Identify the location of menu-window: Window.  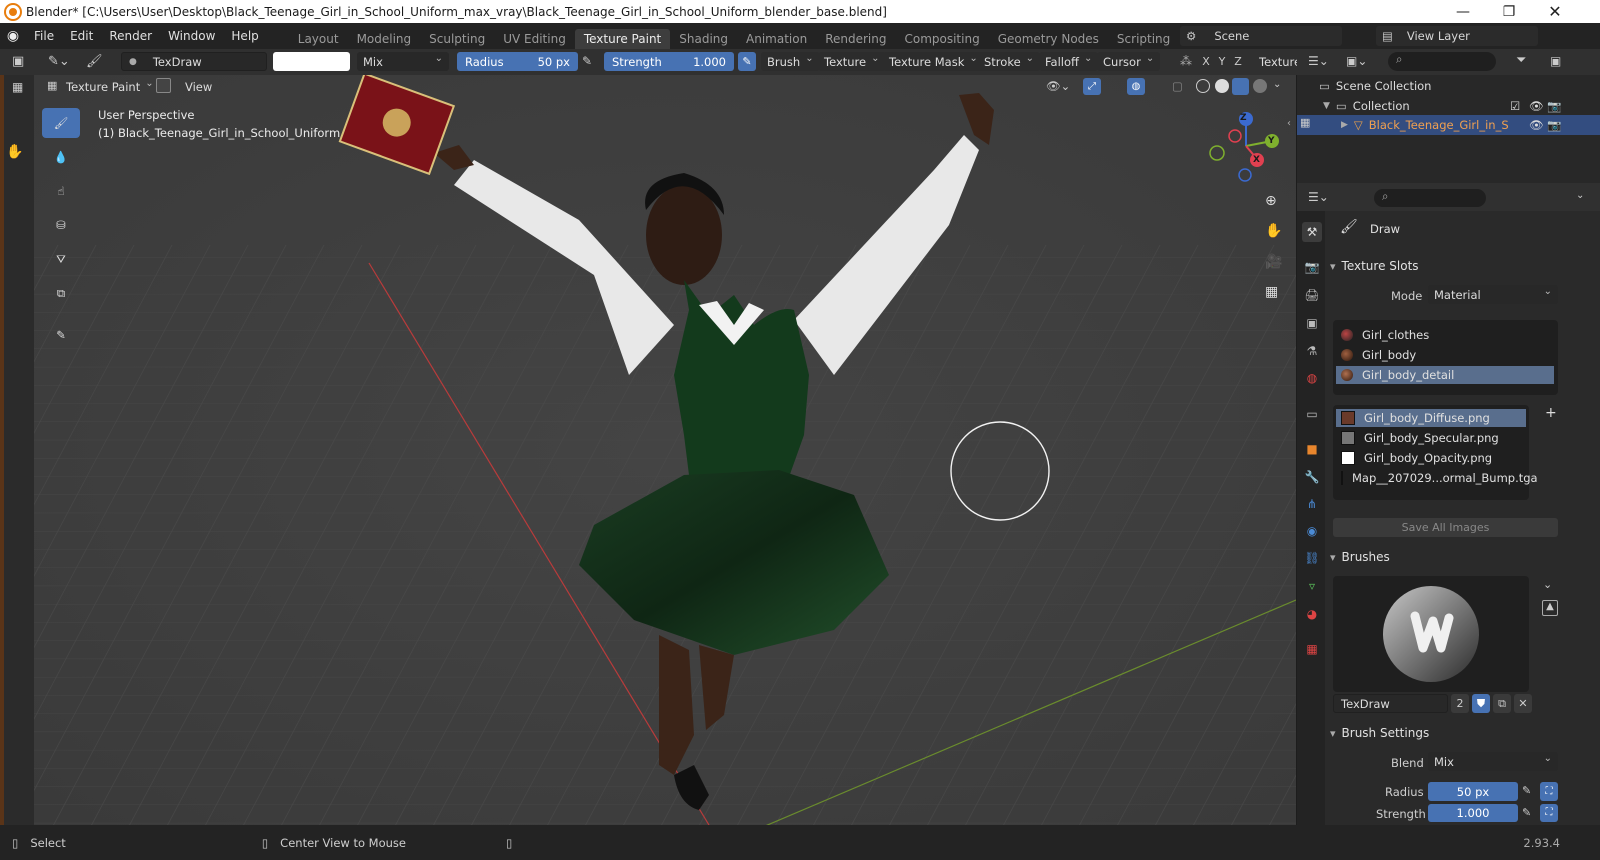
(191, 36).